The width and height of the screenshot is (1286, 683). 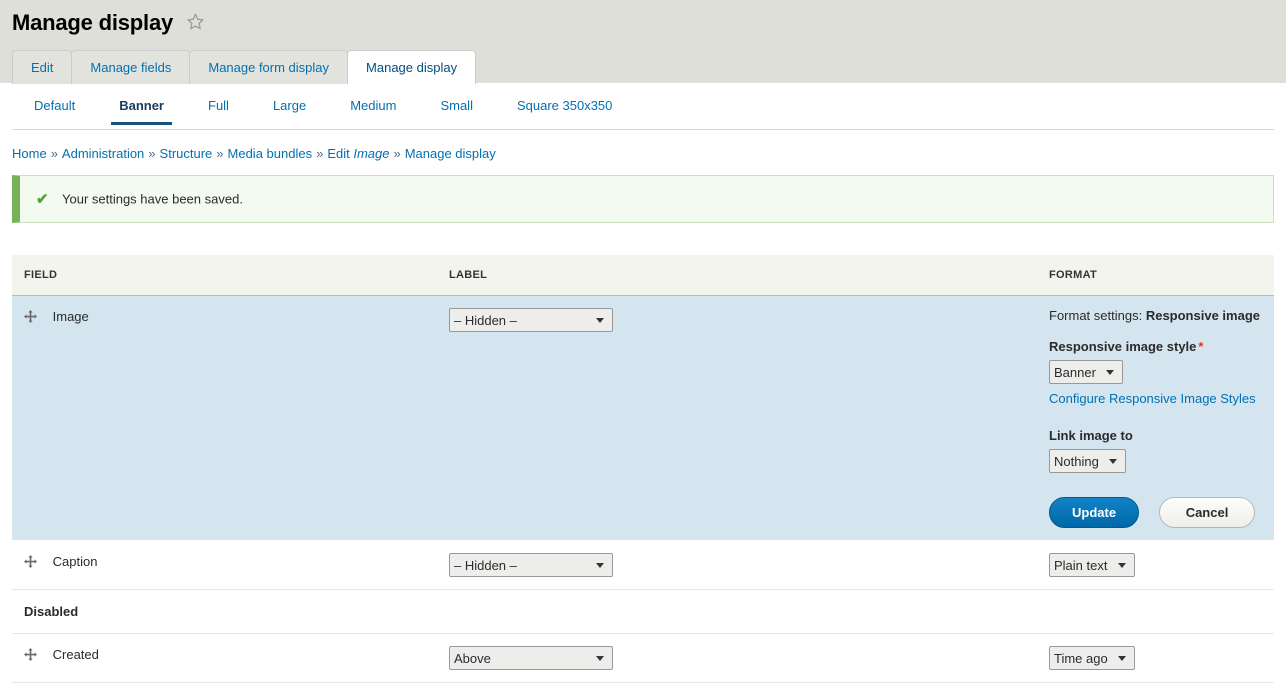 What do you see at coordinates (186, 153) in the screenshot?
I see `breadcrumb-item-structure: Structure` at bounding box center [186, 153].